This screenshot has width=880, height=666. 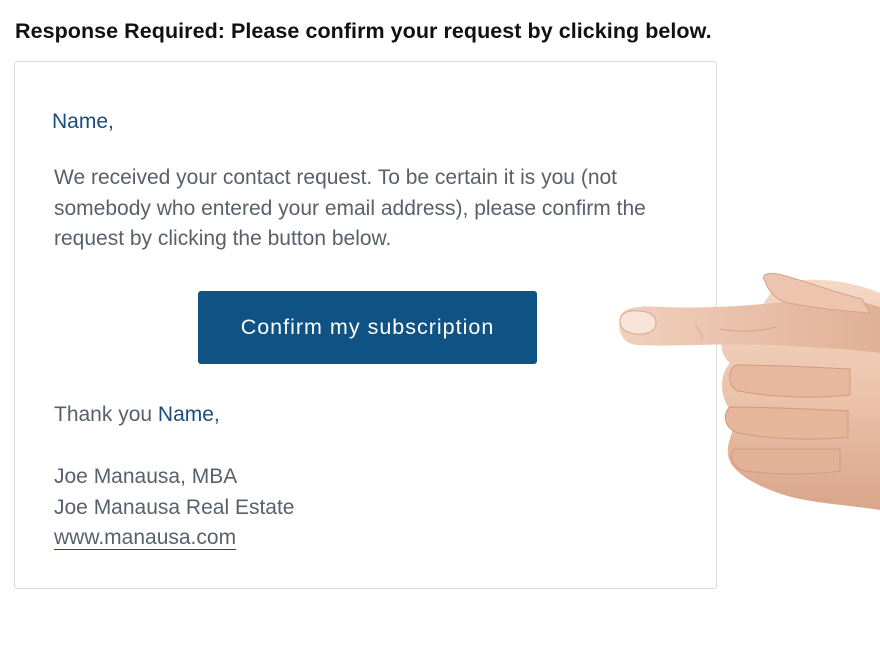 What do you see at coordinates (83, 121) in the screenshot?
I see `greeting-name: Name,` at bounding box center [83, 121].